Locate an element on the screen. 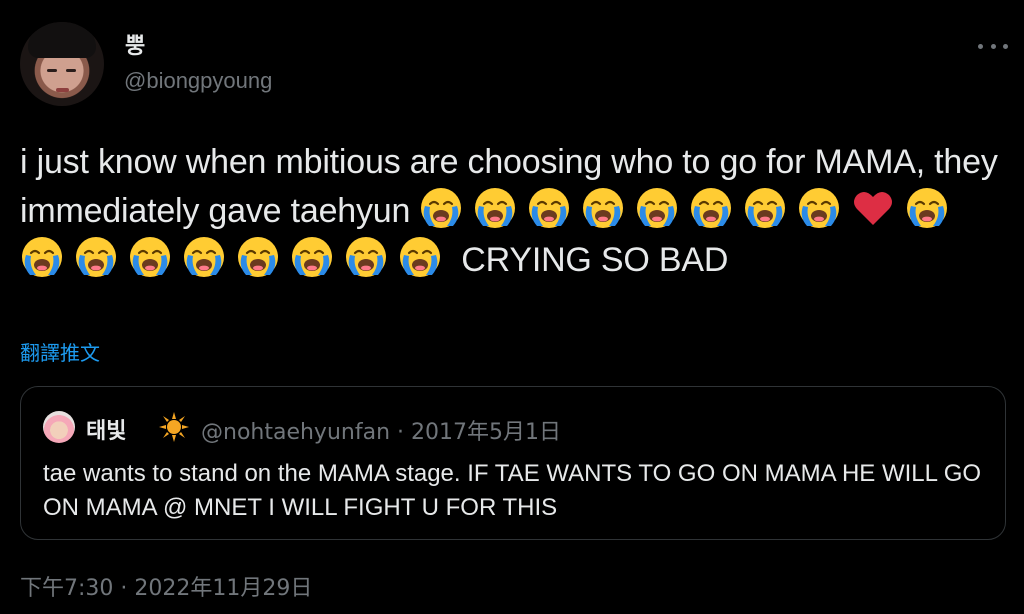 The height and width of the screenshot is (614, 1024). quoted-tweet-meta: @nohtaehyunfan · 2017年5月1日 is located at coordinates (381, 432).